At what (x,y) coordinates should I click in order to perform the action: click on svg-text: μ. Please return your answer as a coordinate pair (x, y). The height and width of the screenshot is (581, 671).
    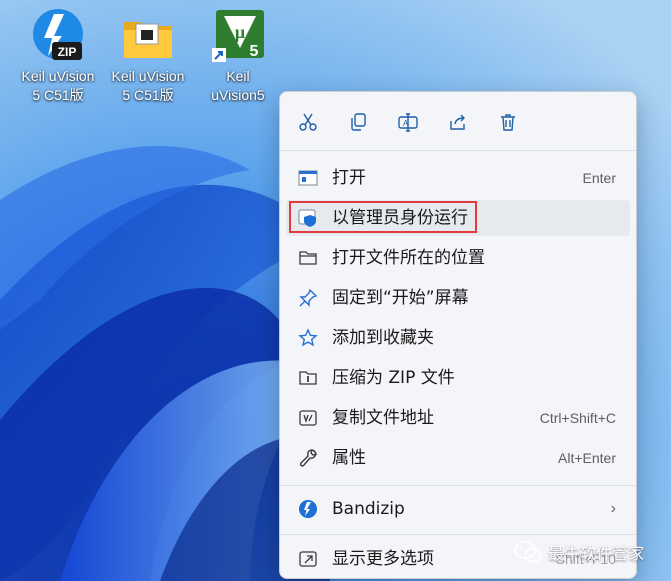
    Looking at the image, I should click on (240, 32).